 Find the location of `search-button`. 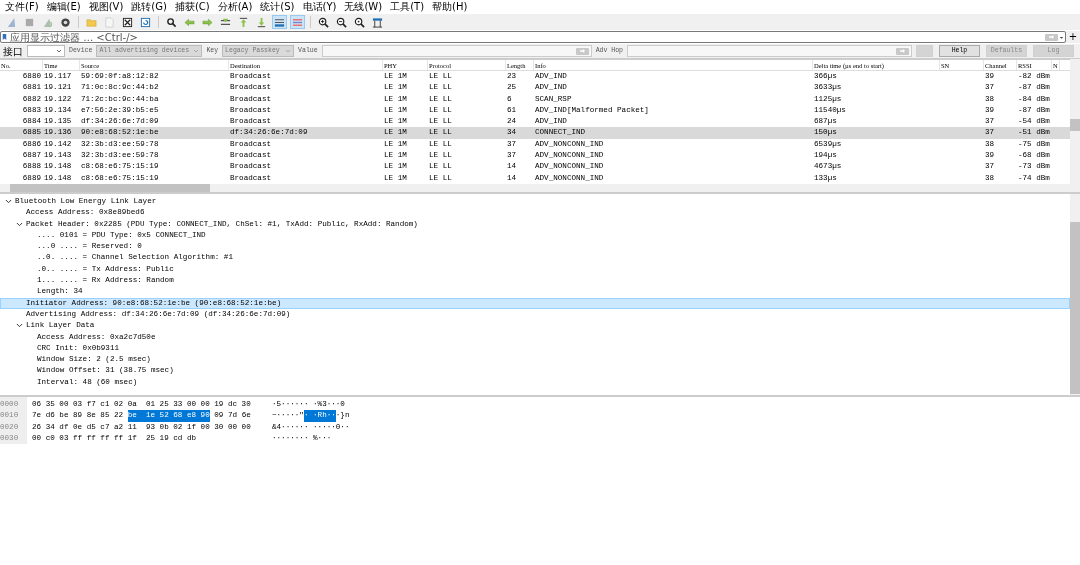

search-button is located at coordinates (171, 22).